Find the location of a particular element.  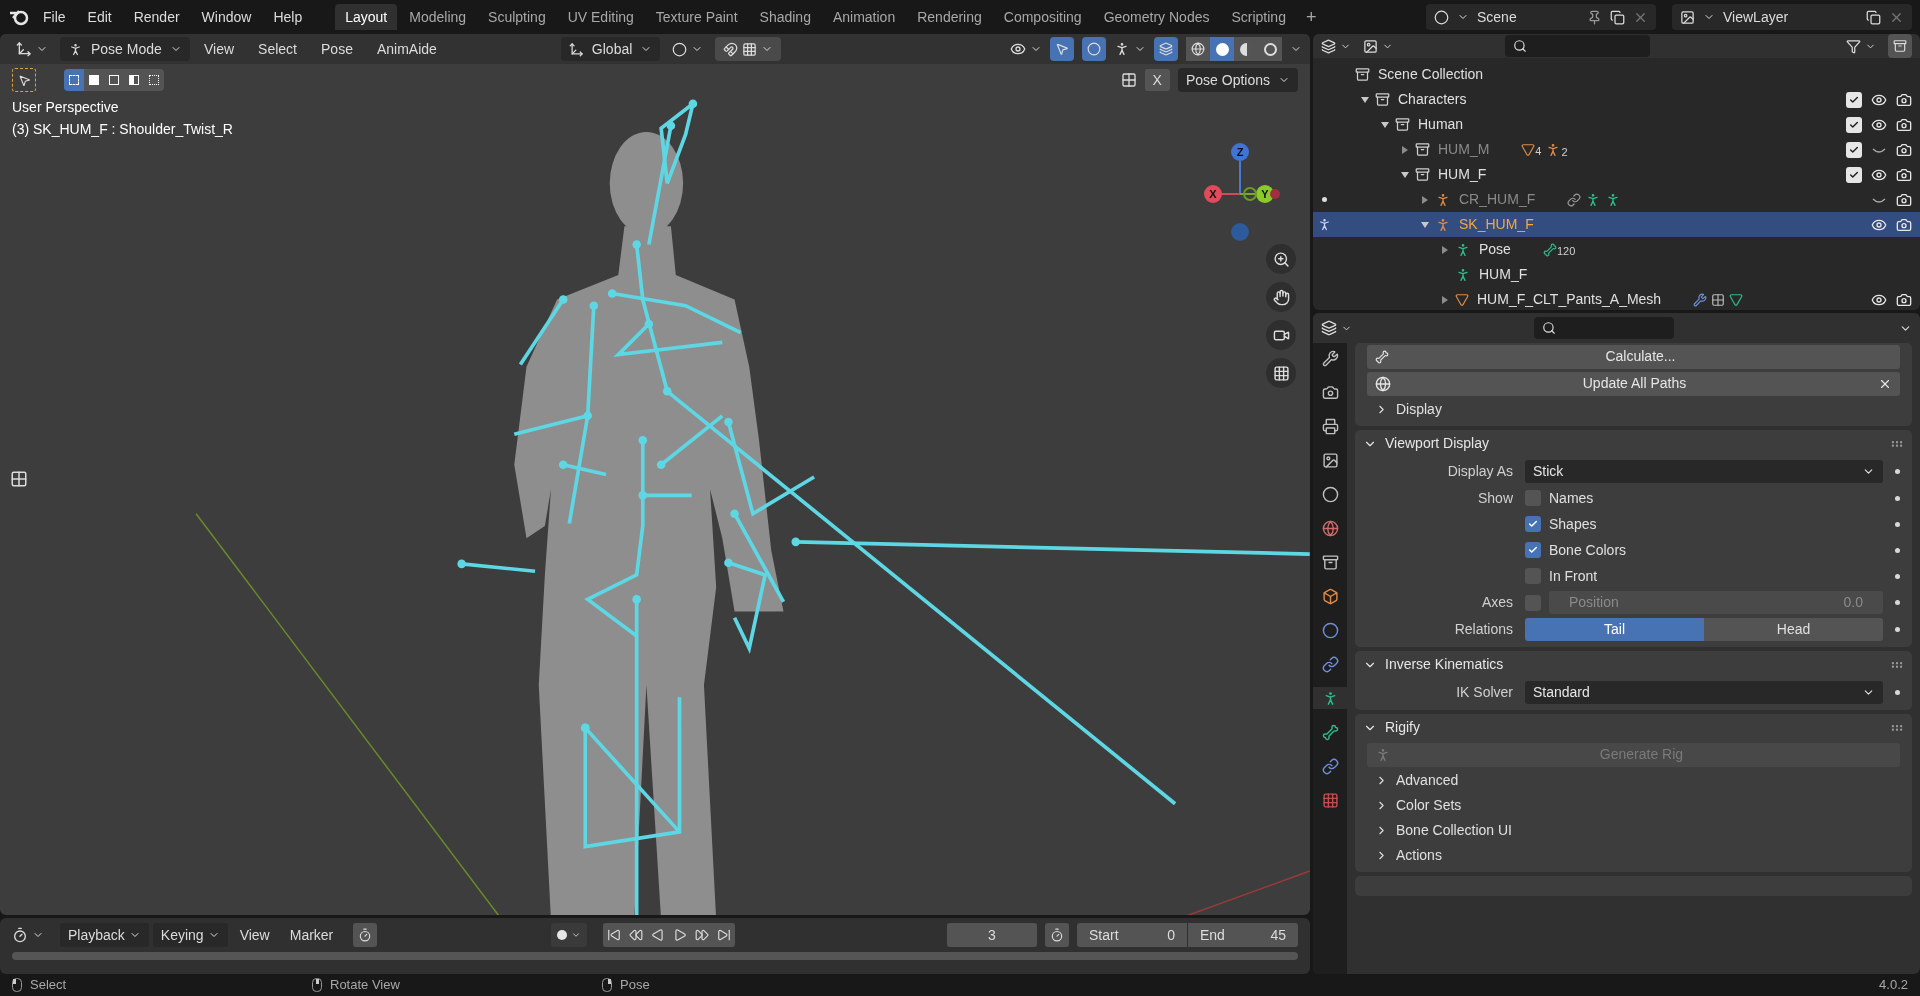

outliner-row: Characters is located at coordinates (1616, 99).